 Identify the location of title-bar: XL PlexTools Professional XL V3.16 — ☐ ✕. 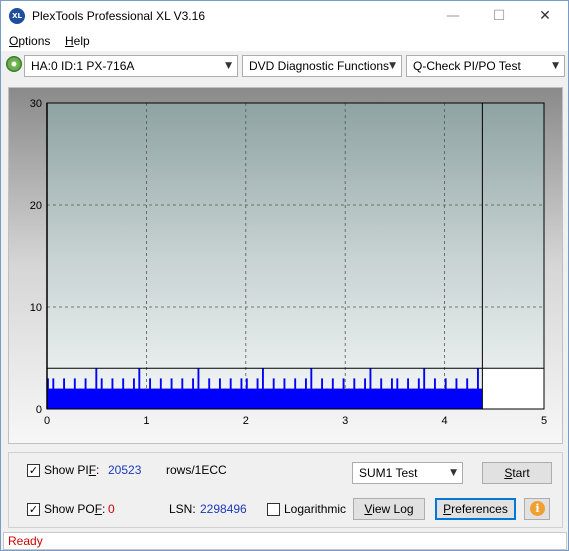
(284, 16).